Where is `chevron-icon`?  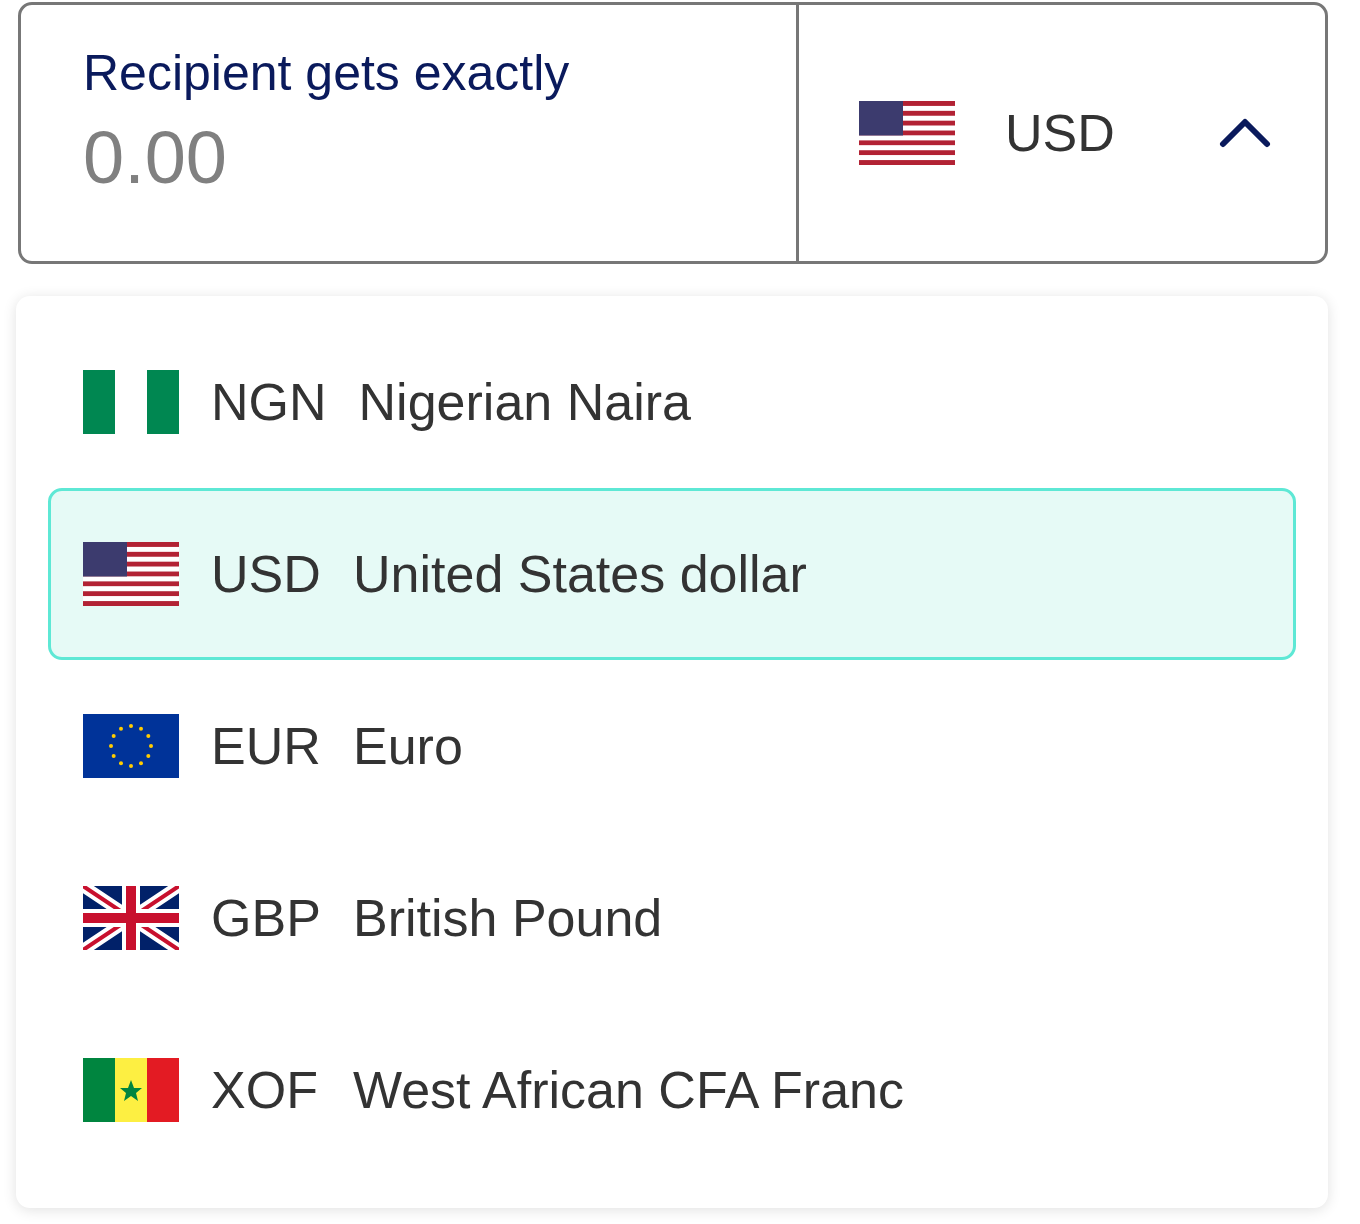 chevron-icon is located at coordinates (1244, 133).